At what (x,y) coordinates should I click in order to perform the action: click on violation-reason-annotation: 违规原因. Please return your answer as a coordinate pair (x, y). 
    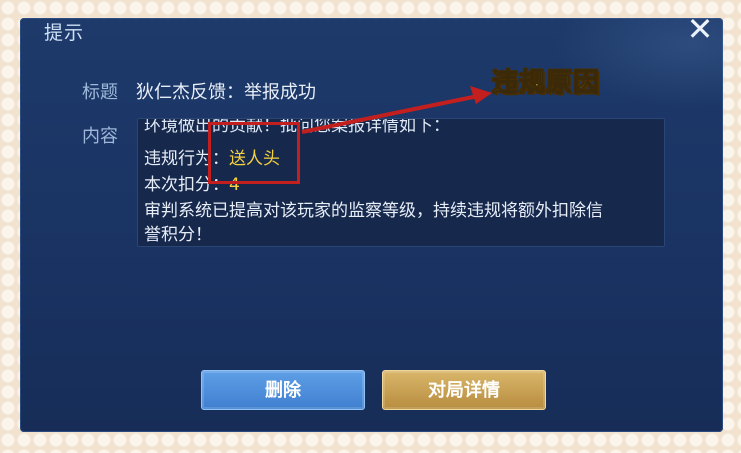
    Looking at the image, I should click on (546, 83).